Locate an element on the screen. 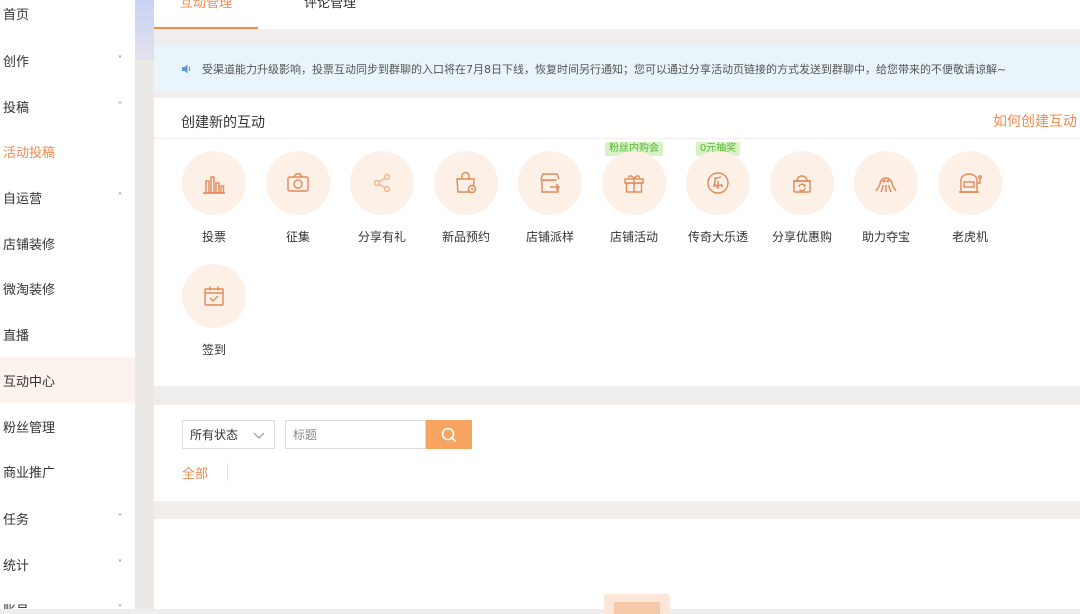 Image resolution: width=1080 pixels, height=614 pixels. sidebar-item-label: 首页 is located at coordinates (16, 15).